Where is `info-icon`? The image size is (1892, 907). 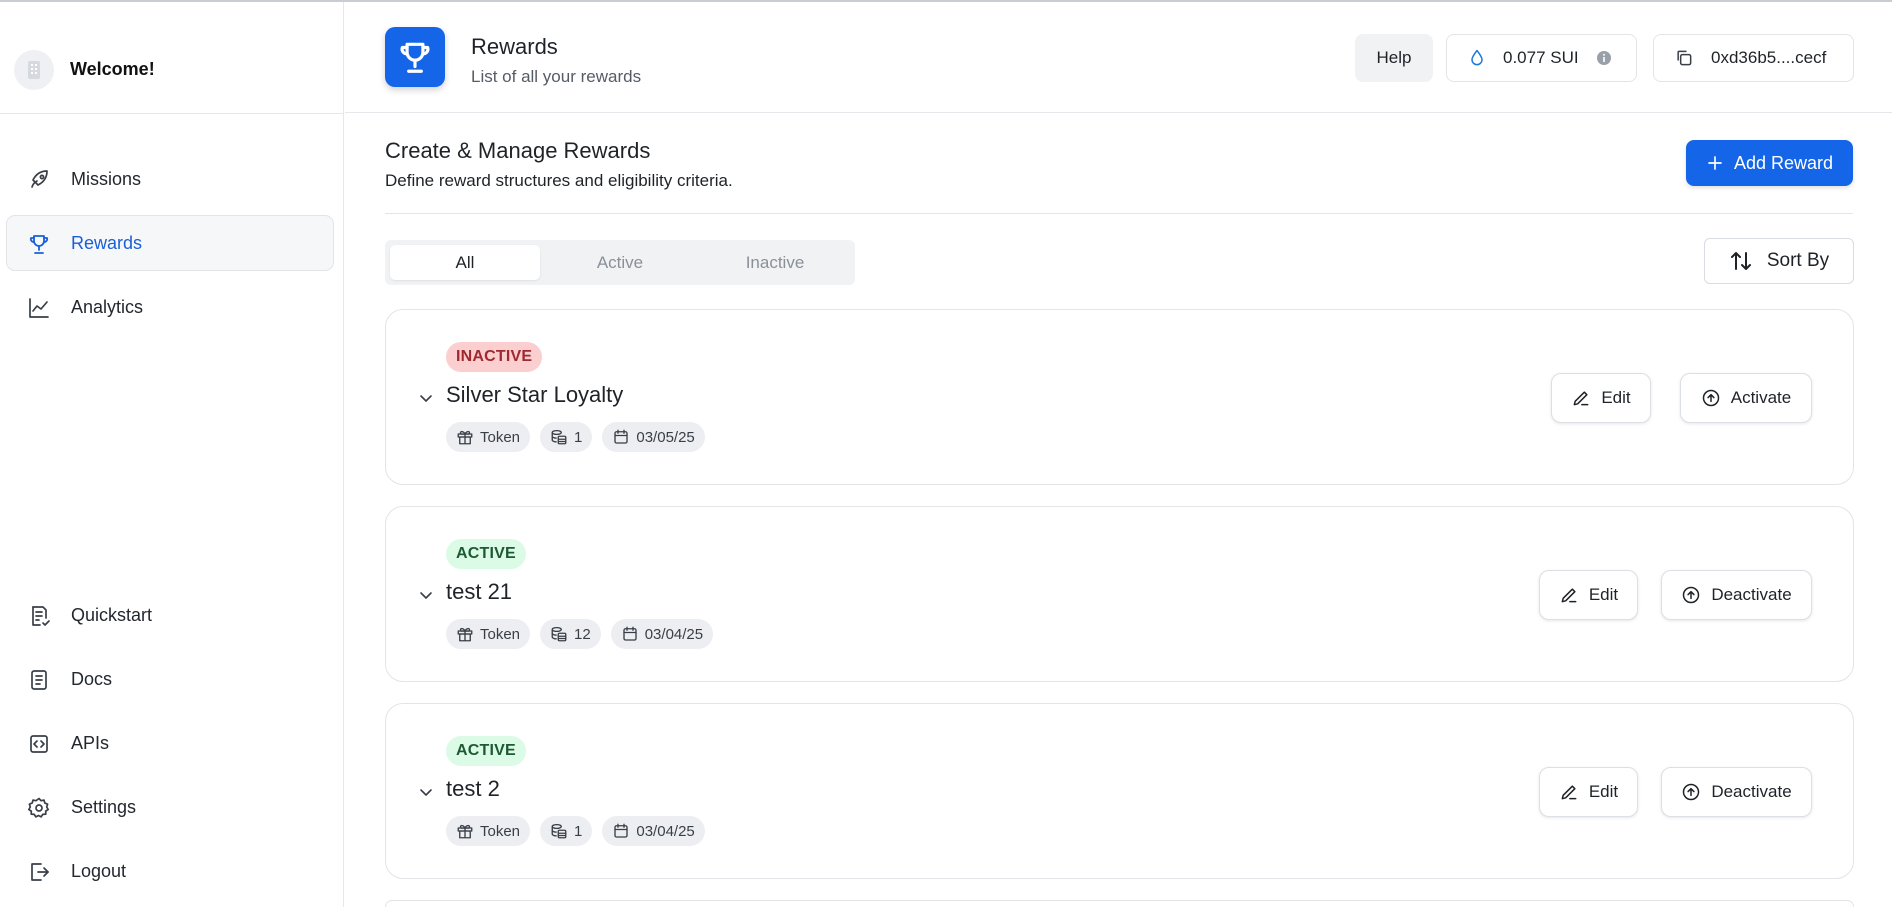
info-icon is located at coordinates (1603, 58).